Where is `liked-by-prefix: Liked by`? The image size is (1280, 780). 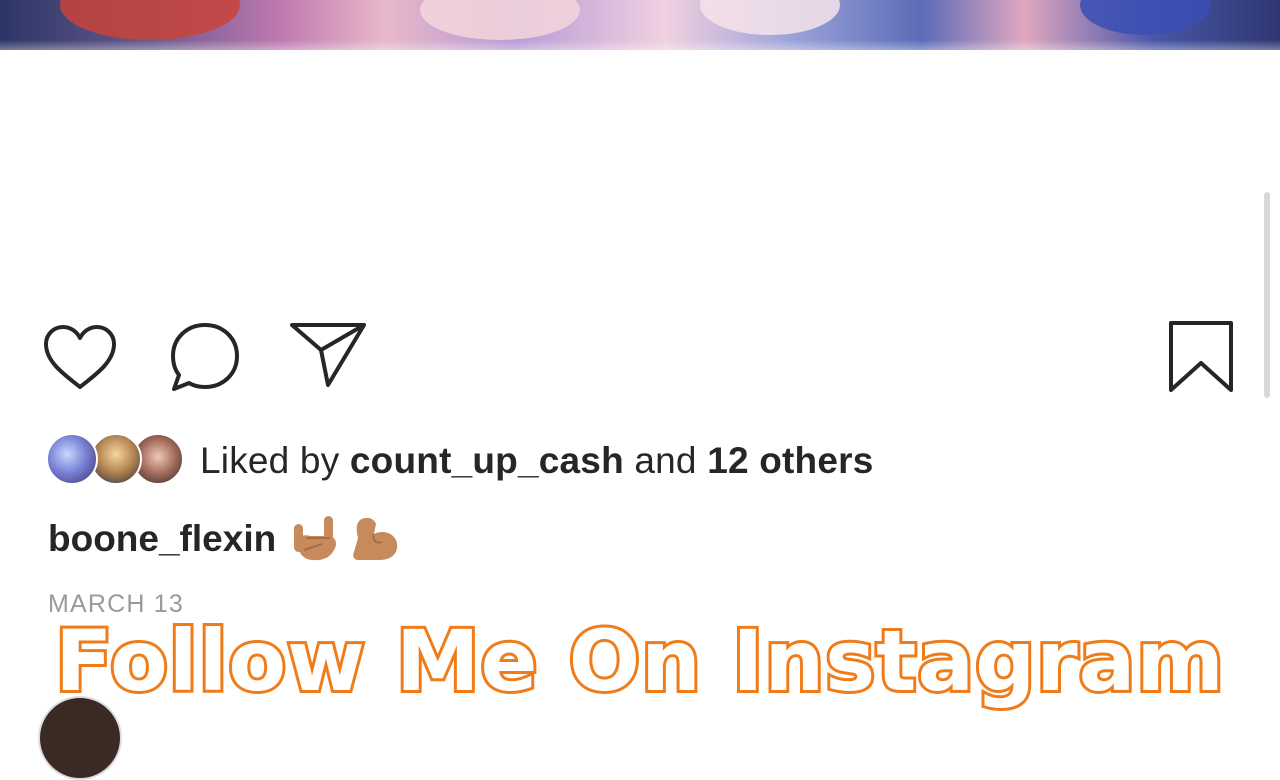
liked-by-prefix: Liked by is located at coordinates (275, 460).